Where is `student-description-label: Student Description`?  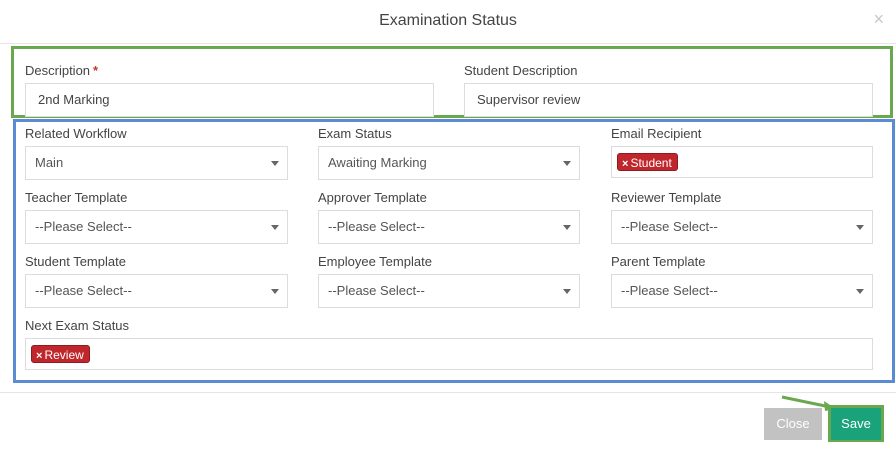
student-description-label: Student Description is located at coordinates (521, 70).